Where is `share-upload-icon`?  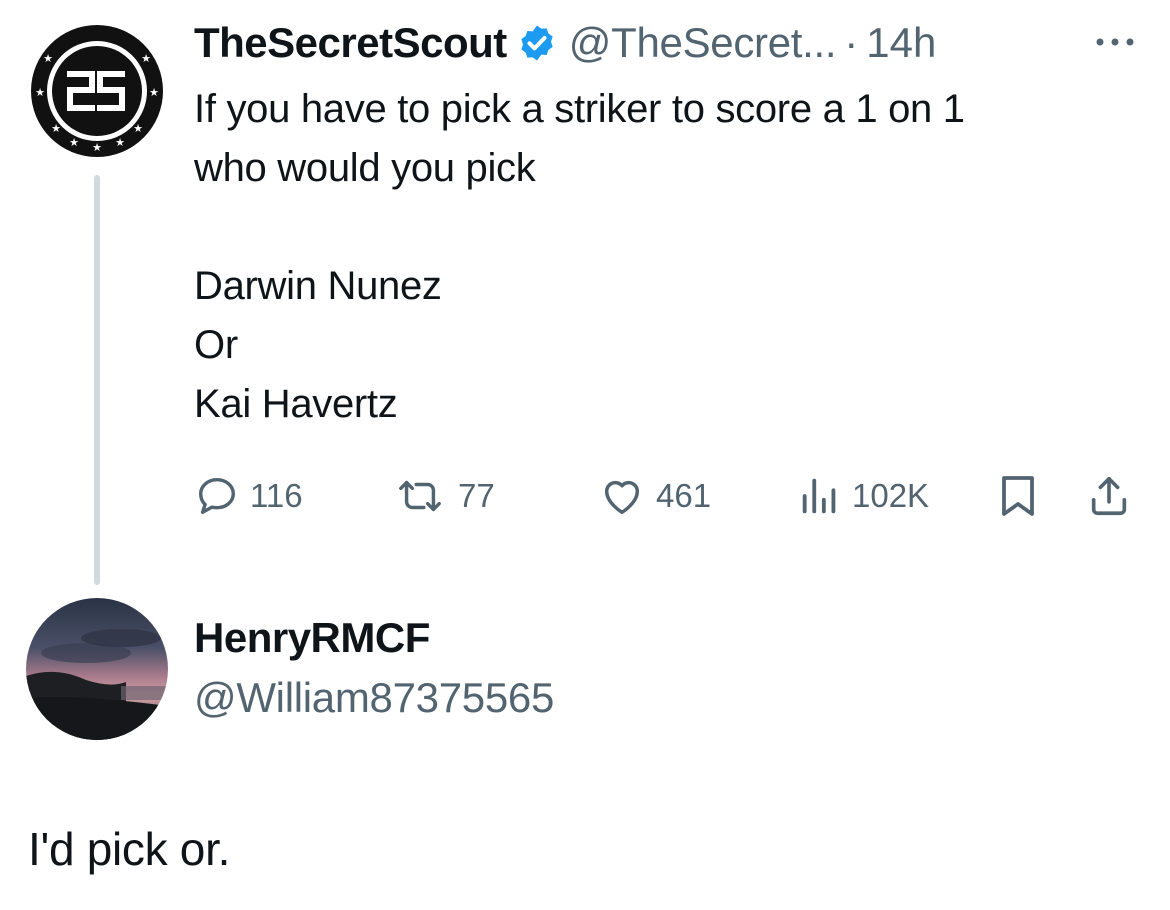
share-upload-icon is located at coordinates (1109, 496).